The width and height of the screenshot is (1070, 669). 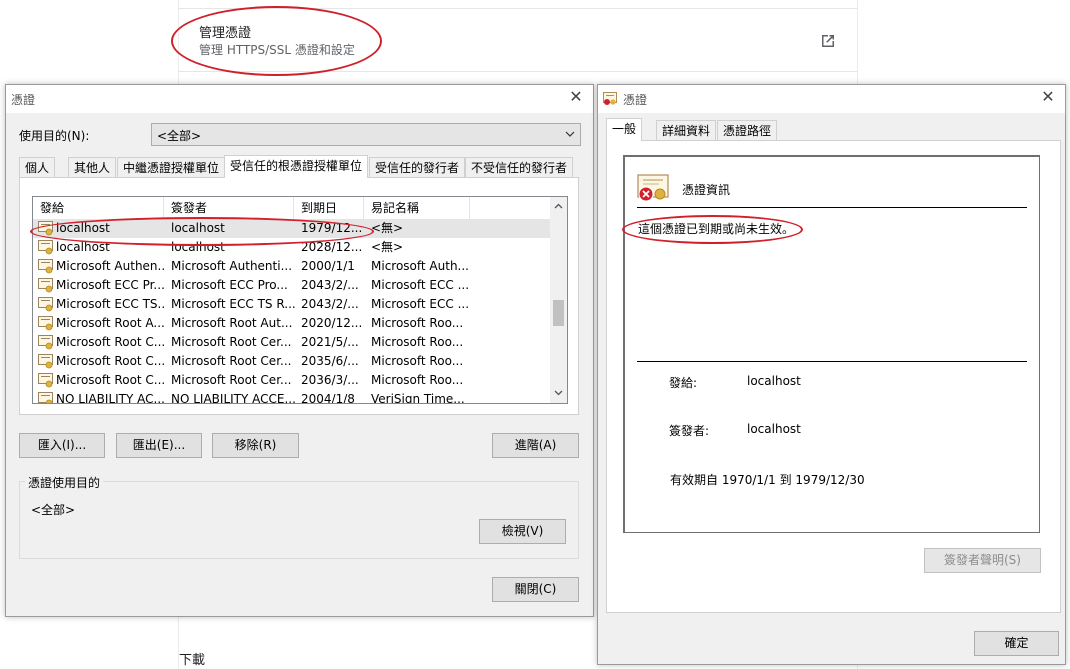 What do you see at coordinates (255, 445) in the screenshot?
I see `remove-button: 移除(R)` at bounding box center [255, 445].